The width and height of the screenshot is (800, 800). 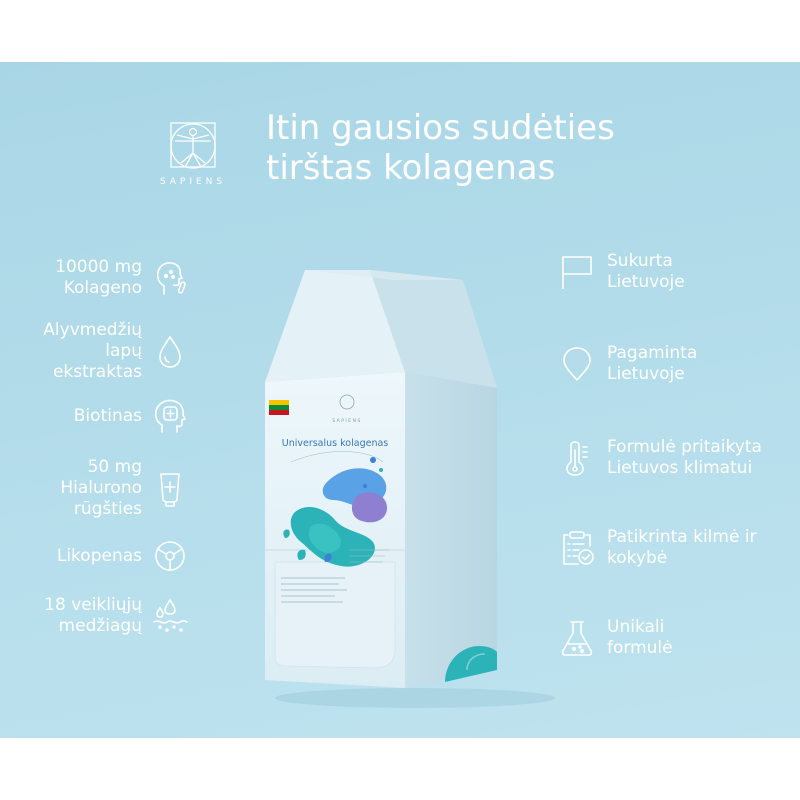 What do you see at coordinates (99, 555) in the screenshot?
I see `feature-text: Likopenas` at bounding box center [99, 555].